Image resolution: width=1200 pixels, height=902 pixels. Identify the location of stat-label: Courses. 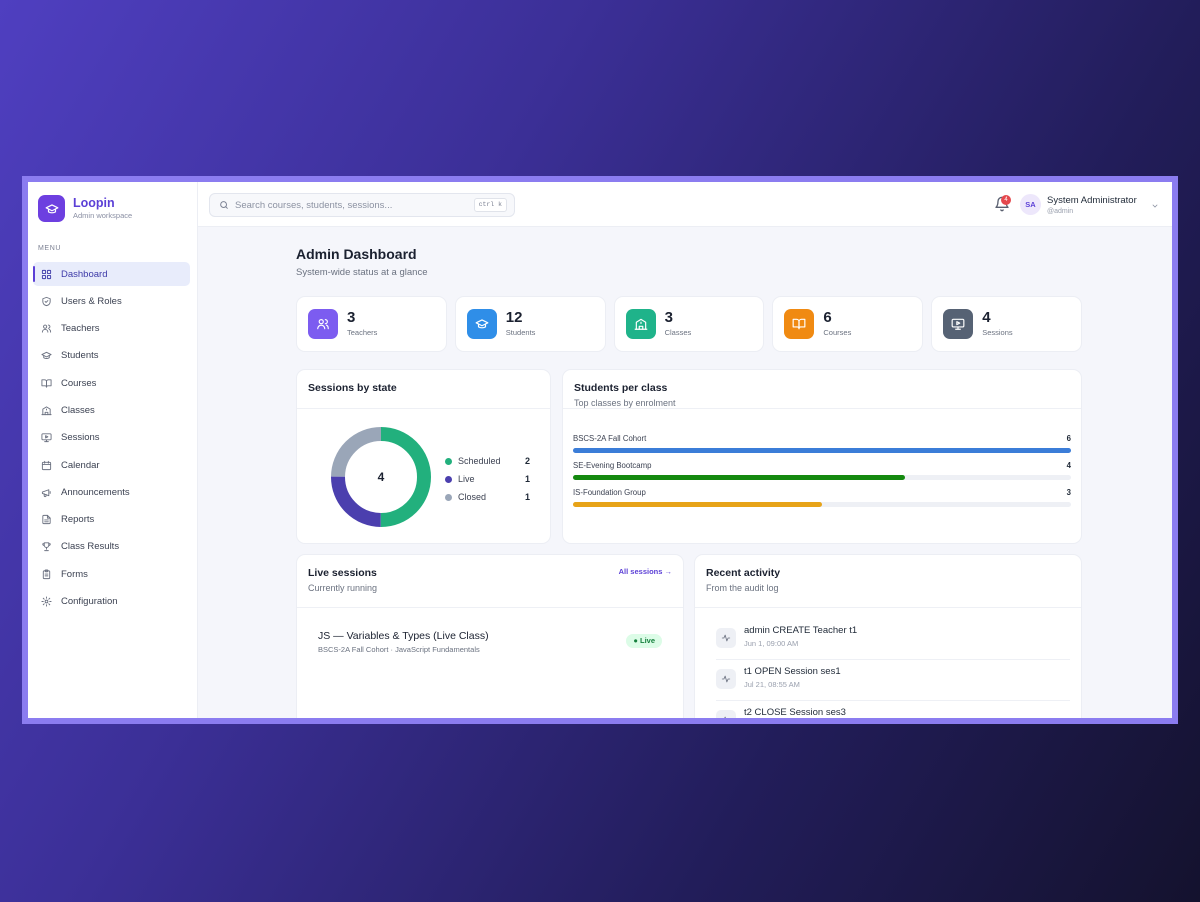
(837, 332).